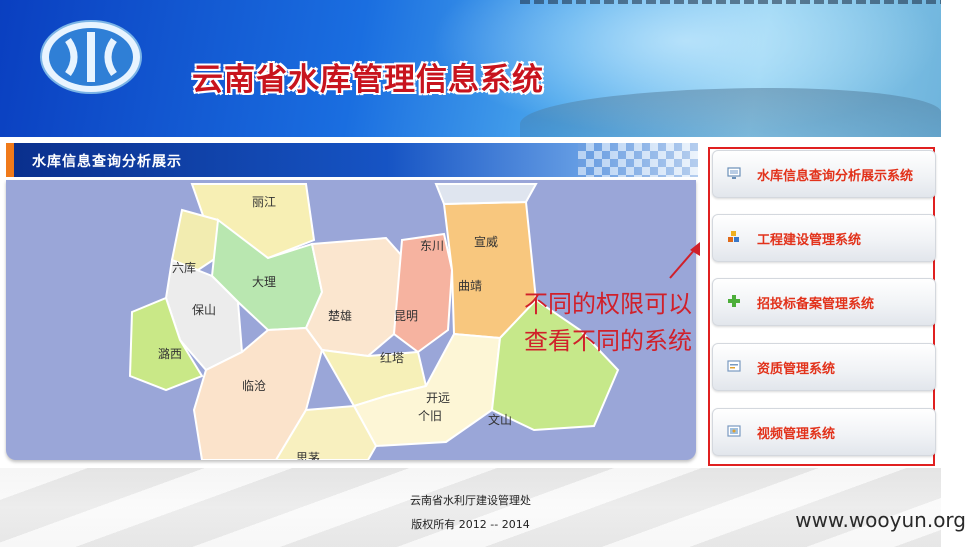  Describe the element at coordinates (730, 2) in the screenshot. I see `banner-top-strip` at that location.